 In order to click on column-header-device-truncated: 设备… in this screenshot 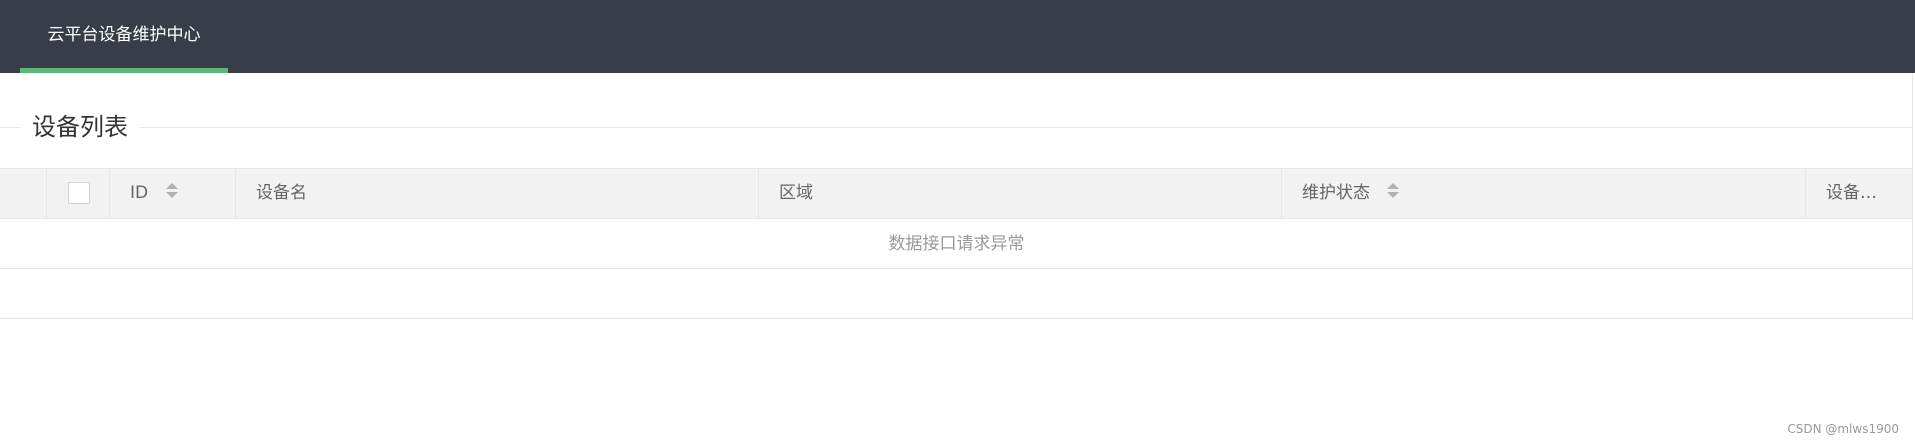, I will do `click(1859, 193)`.